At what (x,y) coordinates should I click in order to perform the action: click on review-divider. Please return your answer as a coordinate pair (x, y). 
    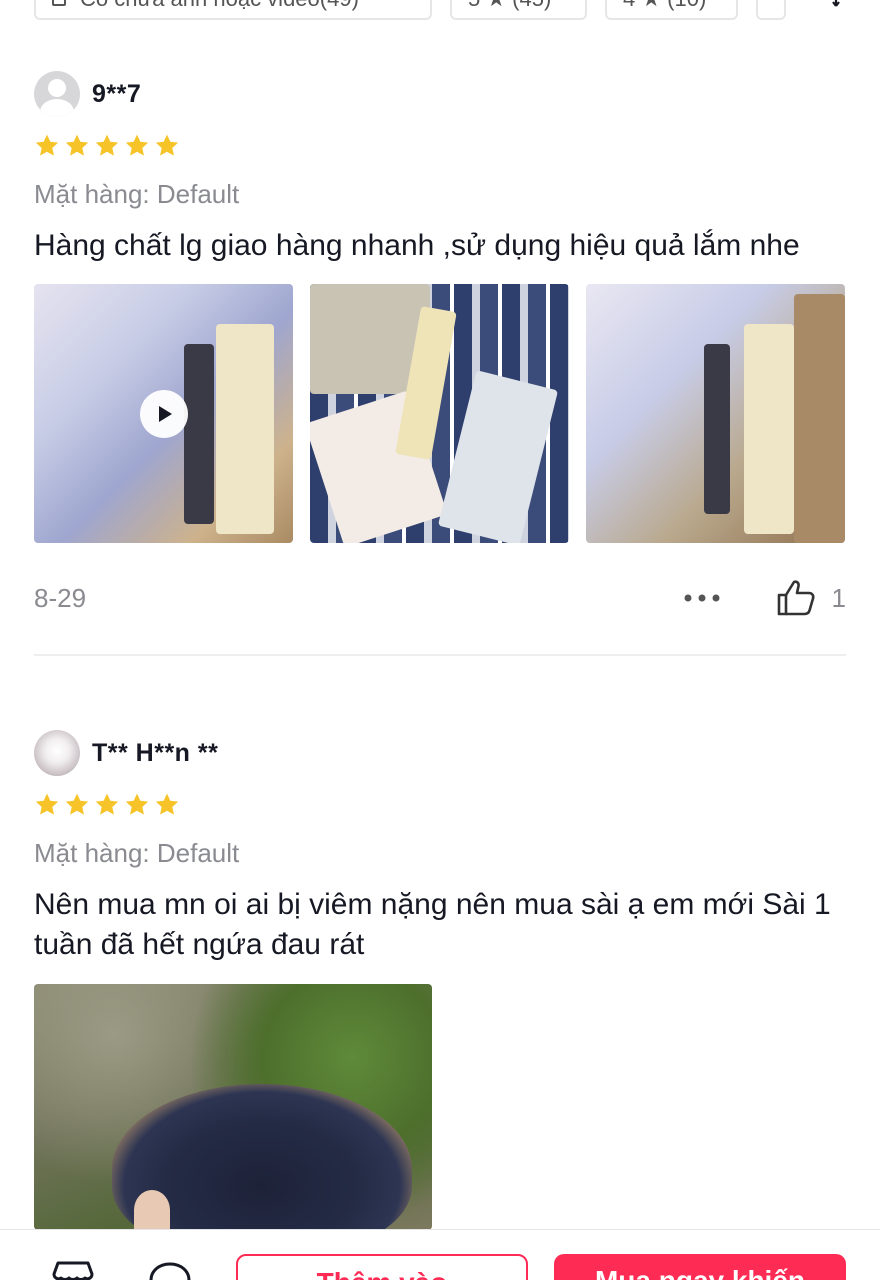
    Looking at the image, I should click on (440, 655).